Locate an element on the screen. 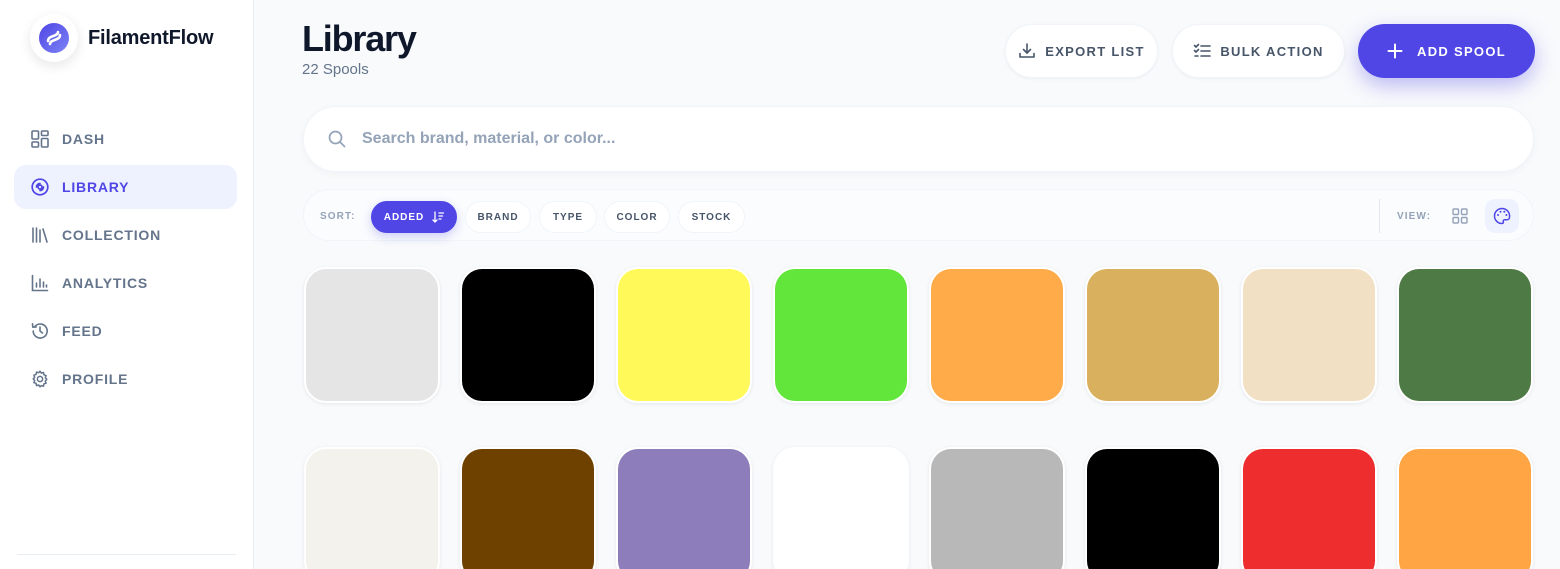 This screenshot has width=1560, height=569. view-label: VIEW: is located at coordinates (1414, 216).